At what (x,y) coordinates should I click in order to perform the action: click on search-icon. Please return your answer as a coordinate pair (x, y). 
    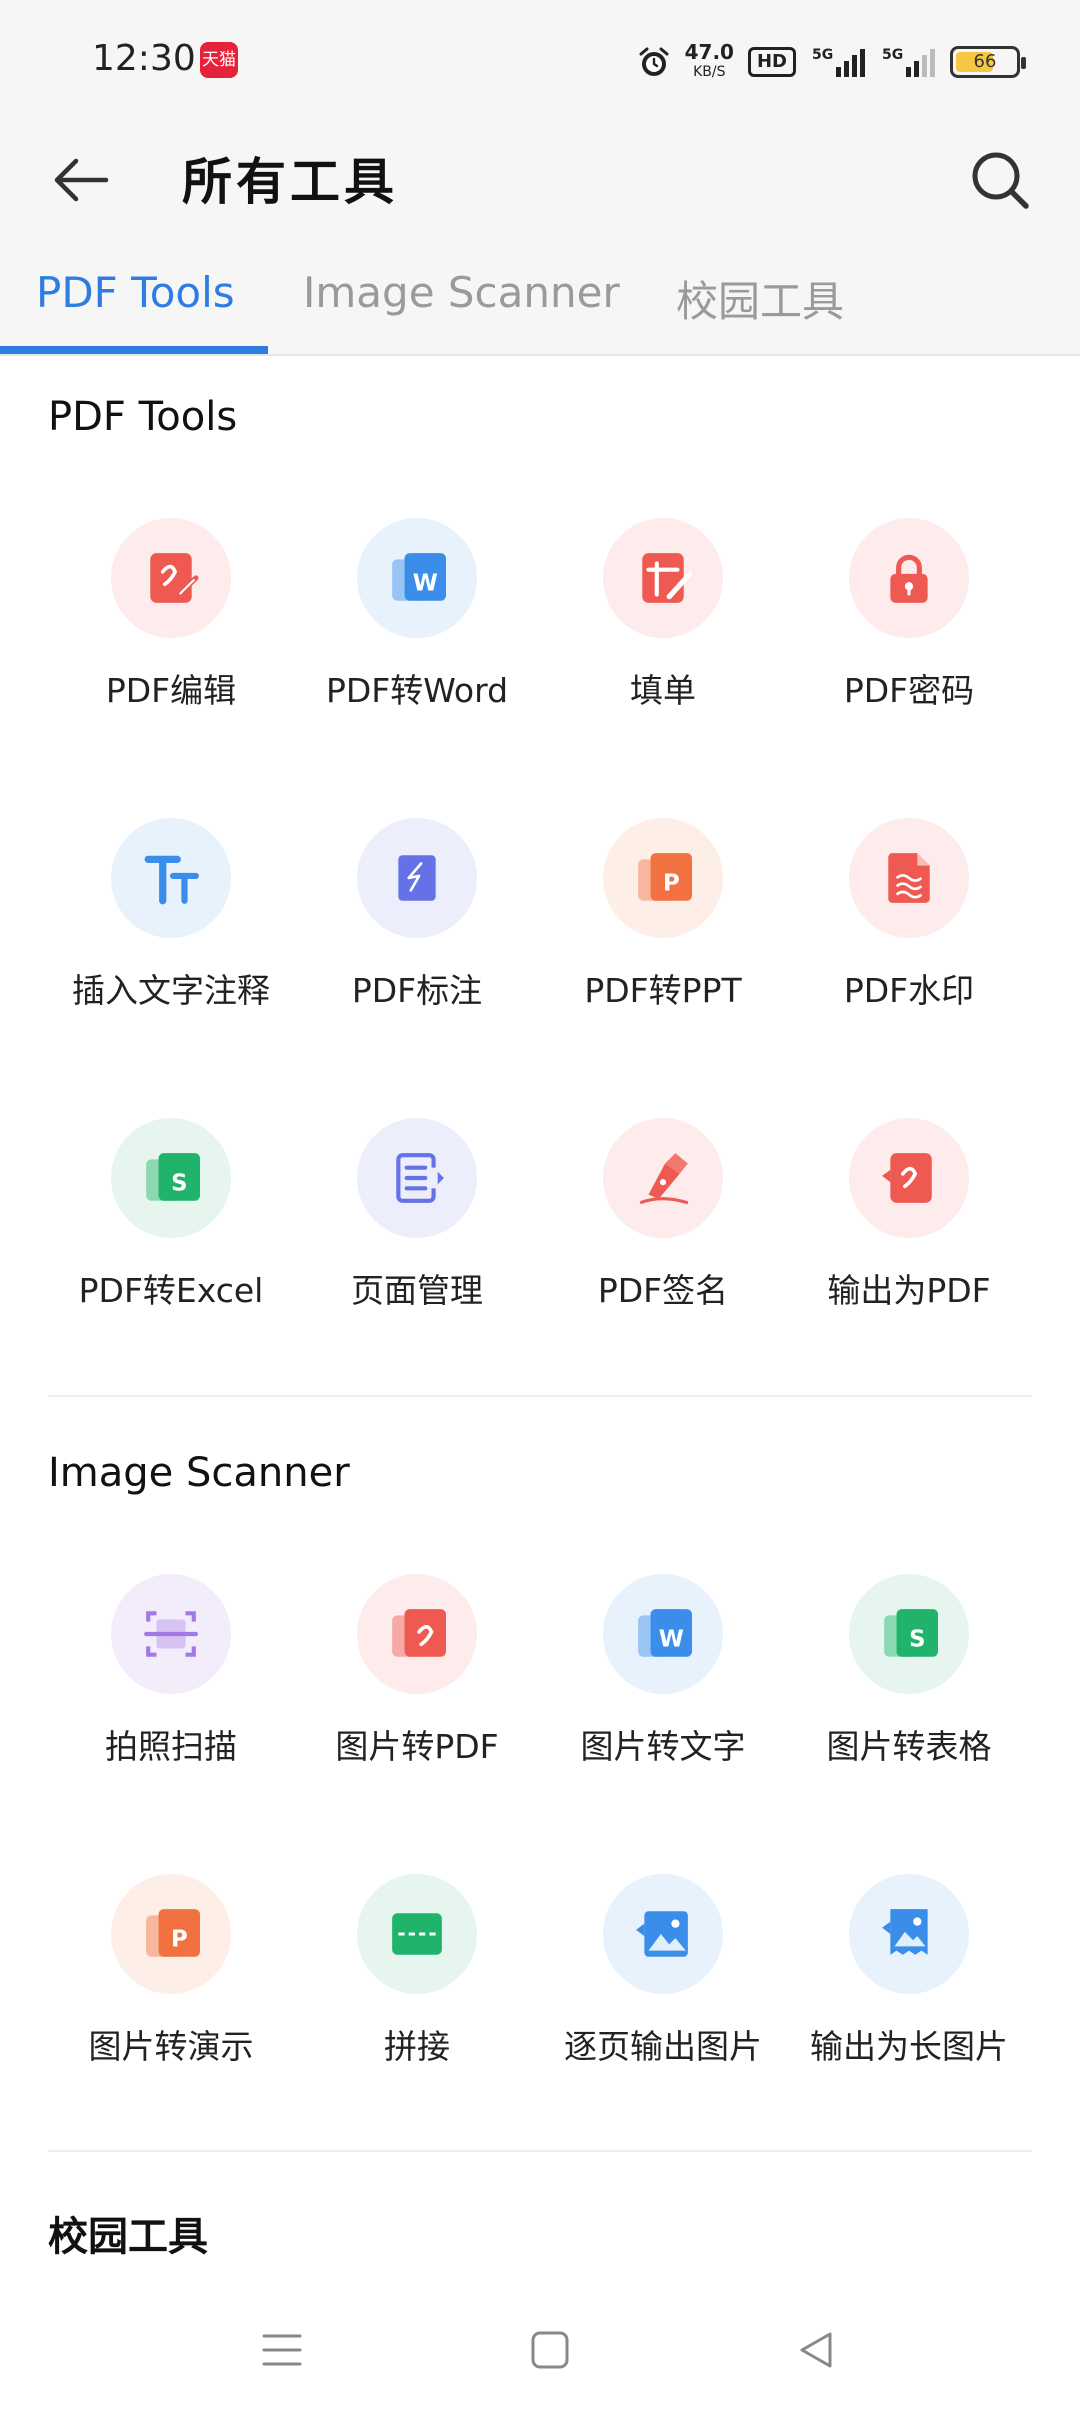
    Looking at the image, I should click on (1000, 180).